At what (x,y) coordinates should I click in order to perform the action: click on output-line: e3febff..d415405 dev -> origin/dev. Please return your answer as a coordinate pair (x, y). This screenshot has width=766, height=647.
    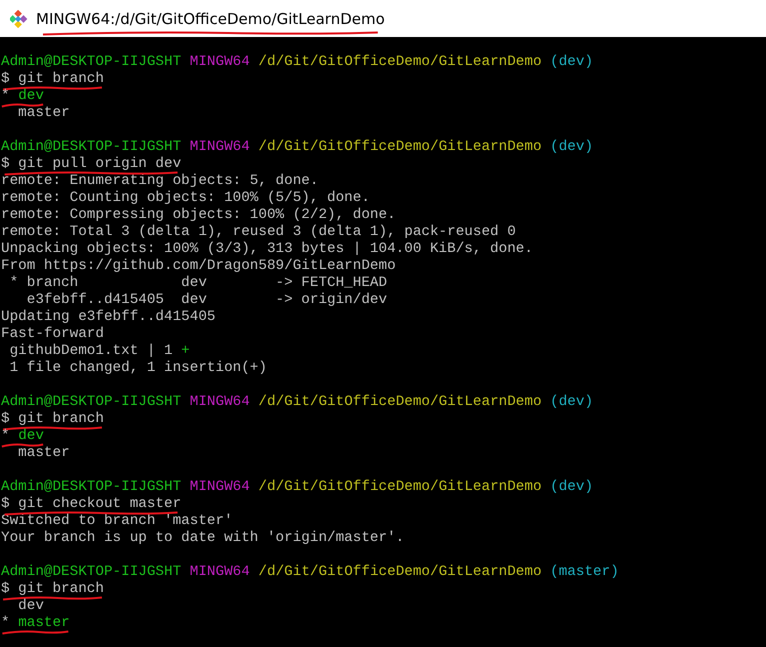
    Looking at the image, I should click on (207, 300).